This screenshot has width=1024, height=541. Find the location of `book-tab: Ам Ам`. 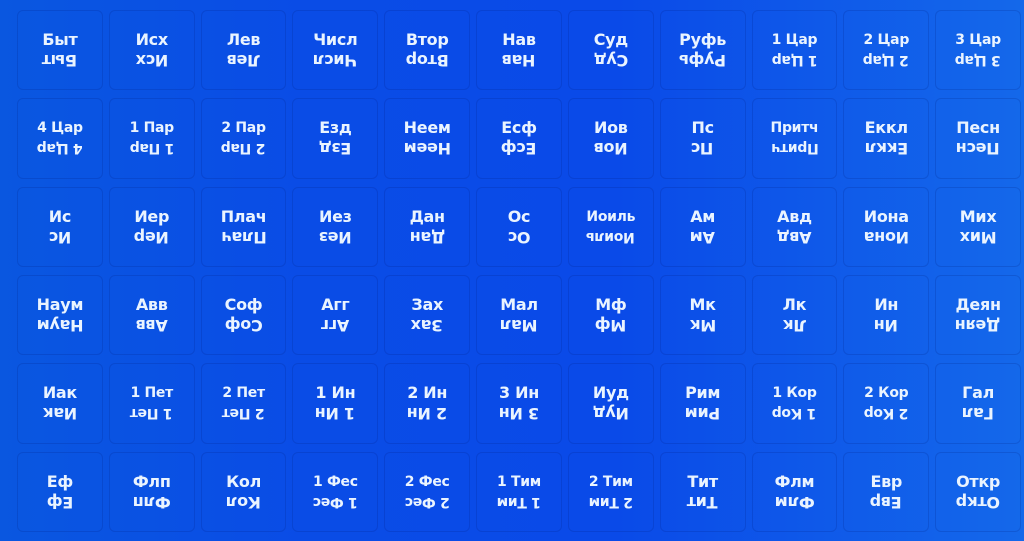

book-tab: Ам Ам is located at coordinates (702, 226).